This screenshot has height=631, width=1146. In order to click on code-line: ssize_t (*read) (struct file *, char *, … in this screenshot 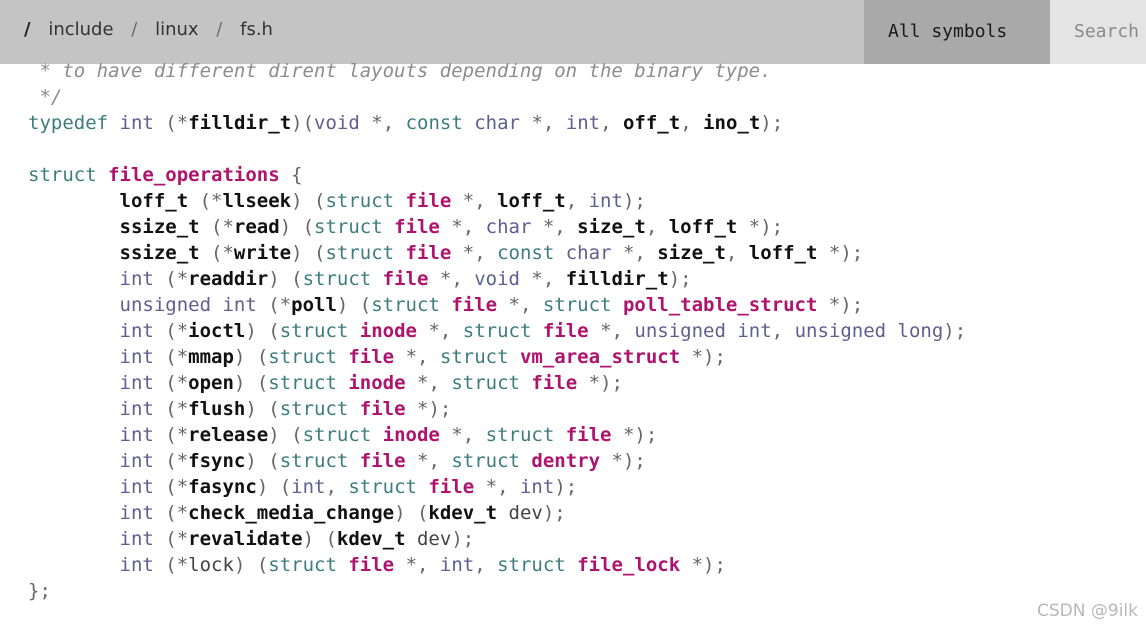, I will do `click(583, 227)`.